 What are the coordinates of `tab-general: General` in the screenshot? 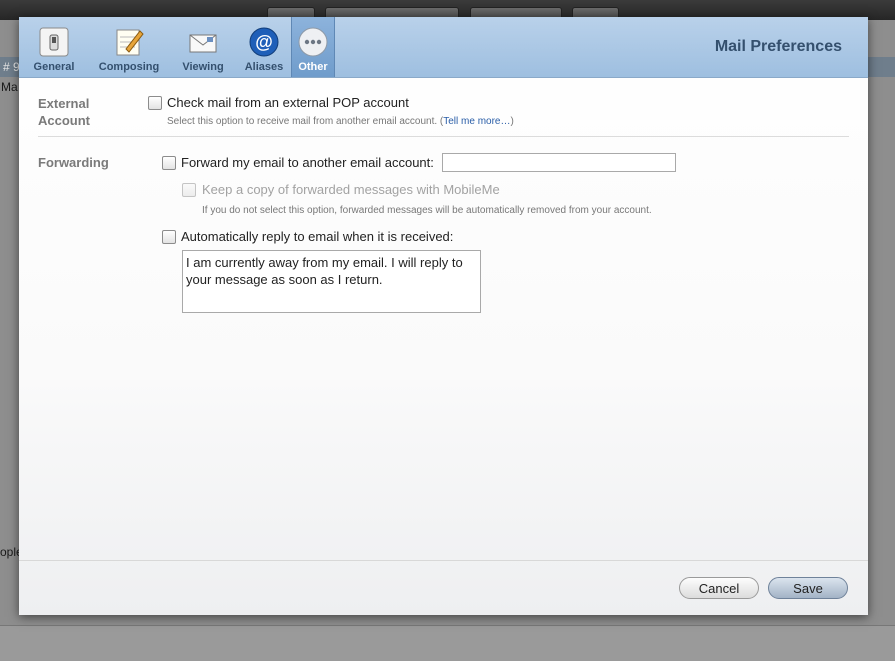 It's located at (54, 47).